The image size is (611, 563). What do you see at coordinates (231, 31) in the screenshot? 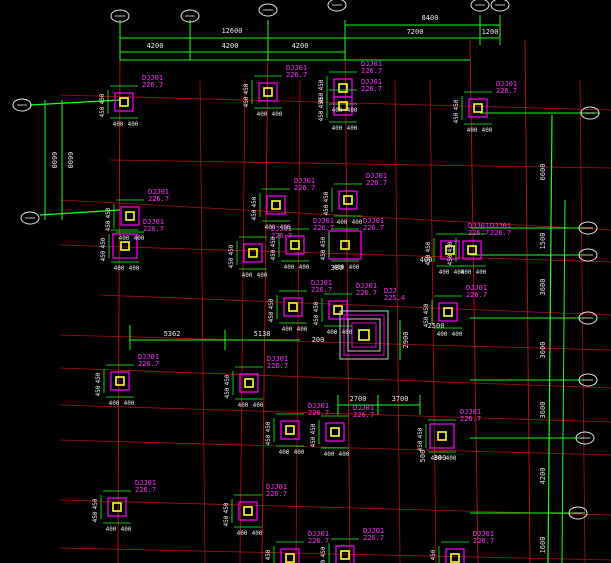
I see `dim-top-12600: 12600` at bounding box center [231, 31].